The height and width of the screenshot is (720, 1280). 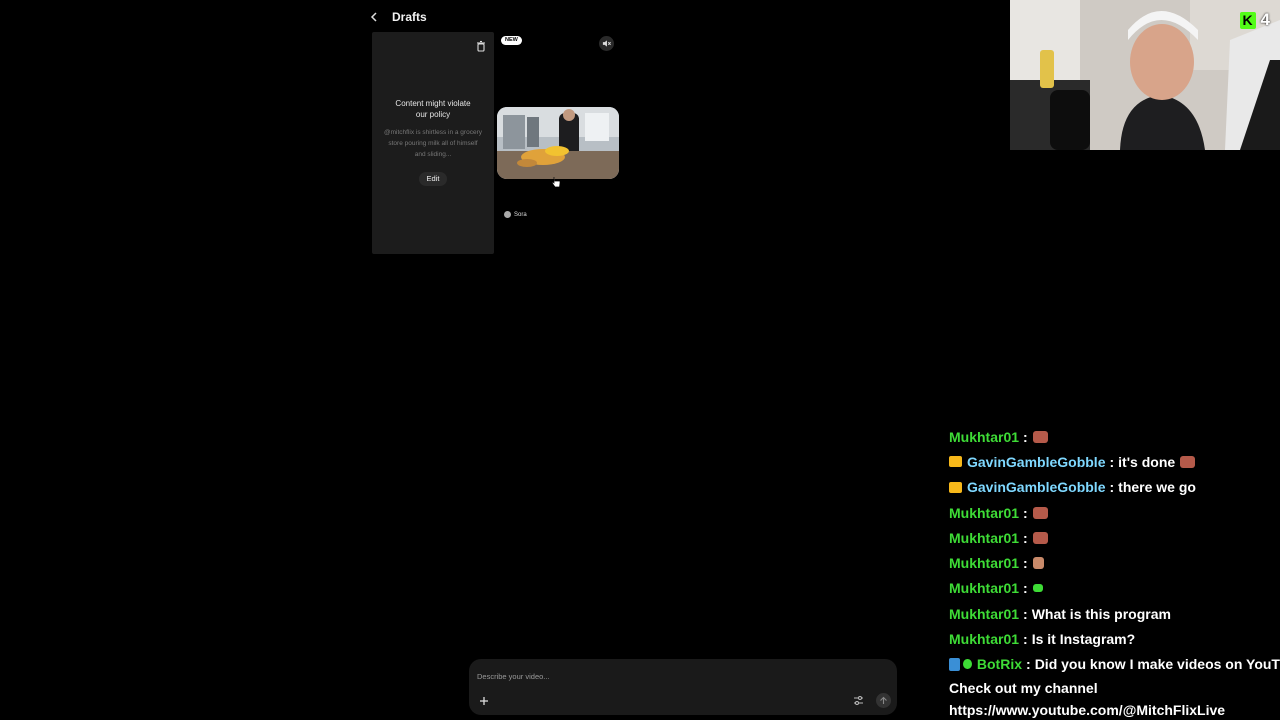 I want to click on settings-button, so click(x=858, y=700).